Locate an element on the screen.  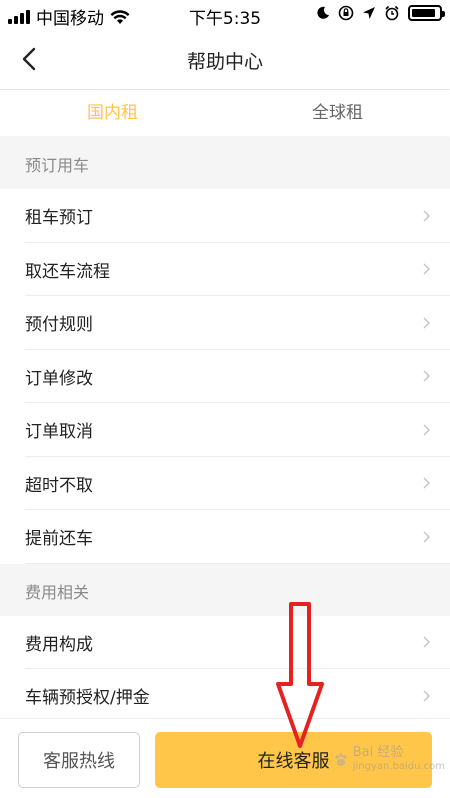
list-item: 租车预订 is located at coordinates (225, 216).